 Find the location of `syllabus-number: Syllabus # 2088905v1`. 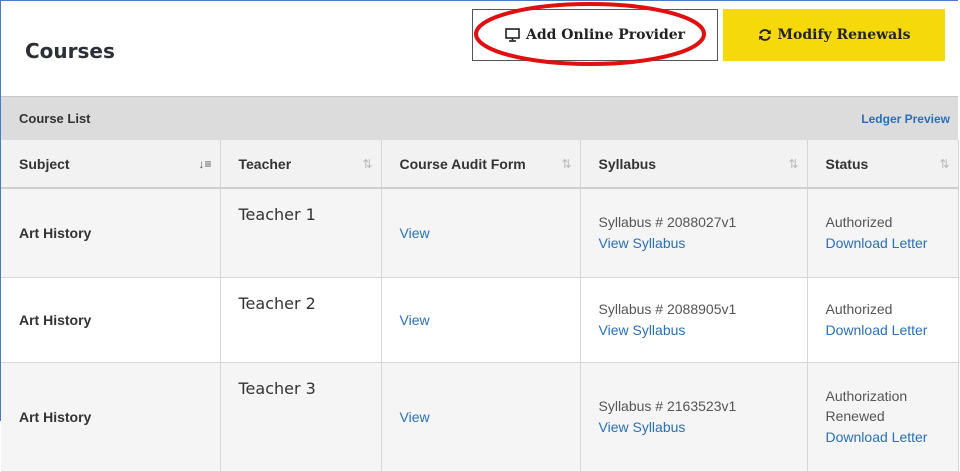

syllabus-number: Syllabus # 2088905v1 is located at coordinates (667, 309).